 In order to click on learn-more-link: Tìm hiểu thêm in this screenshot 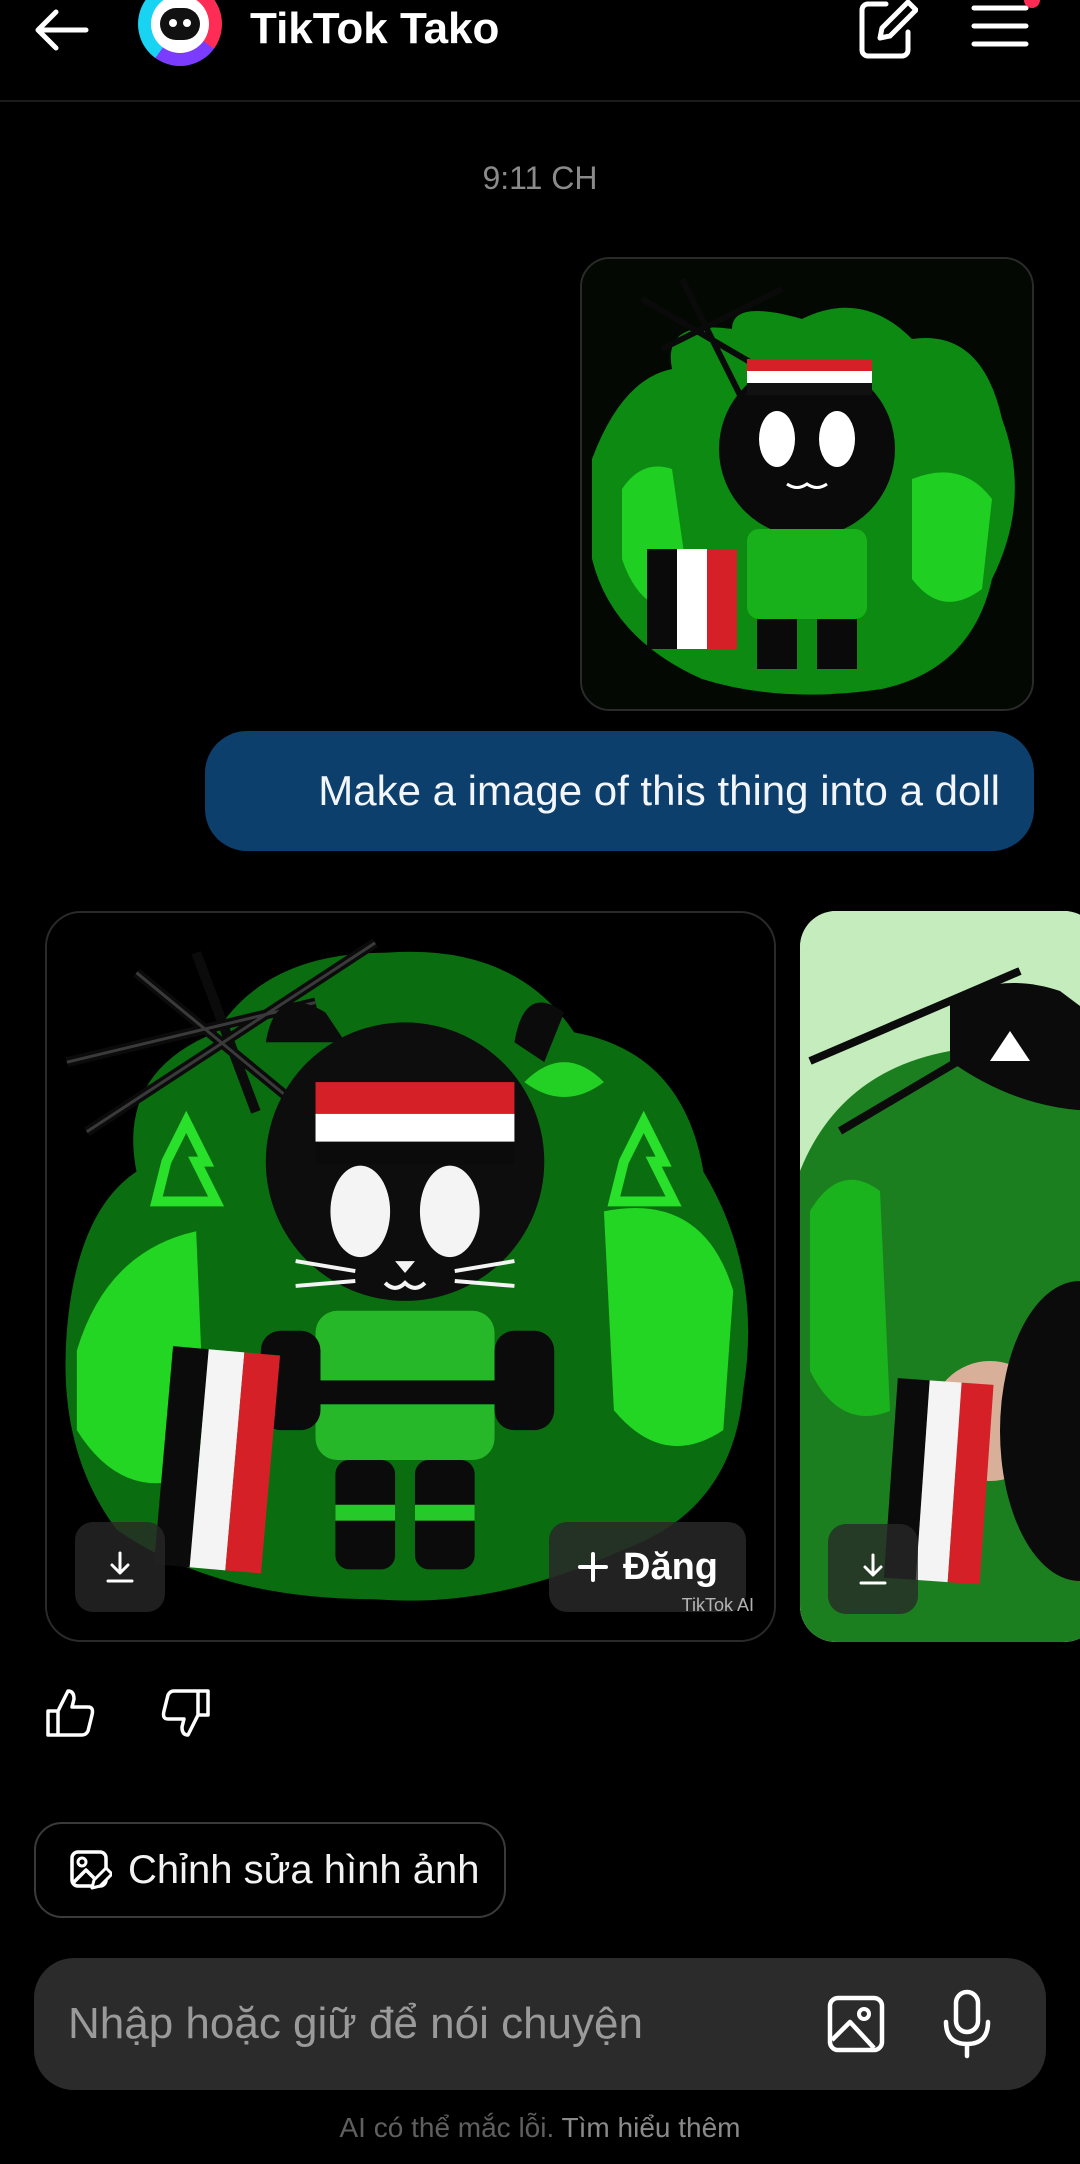, I will do `click(651, 2127)`.